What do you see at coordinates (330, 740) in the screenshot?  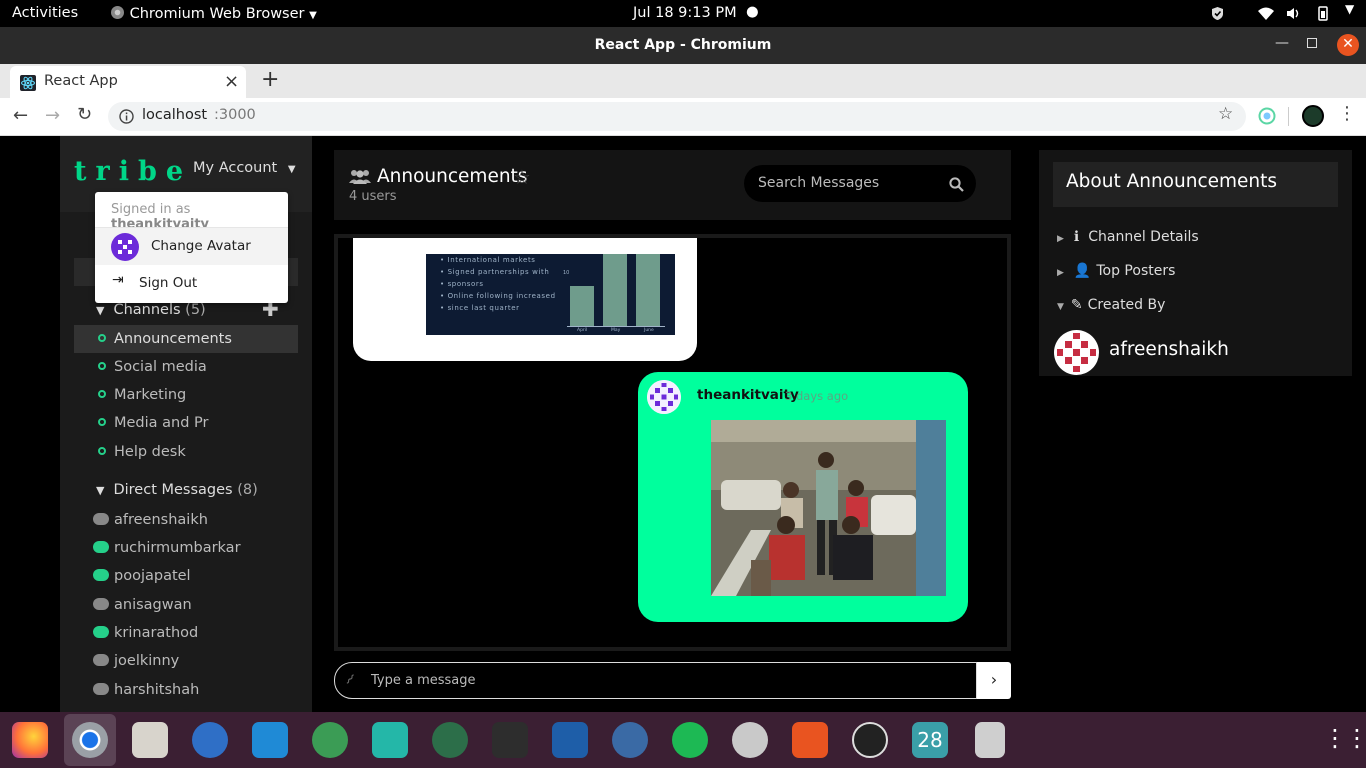 I see `atom-icon` at bounding box center [330, 740].